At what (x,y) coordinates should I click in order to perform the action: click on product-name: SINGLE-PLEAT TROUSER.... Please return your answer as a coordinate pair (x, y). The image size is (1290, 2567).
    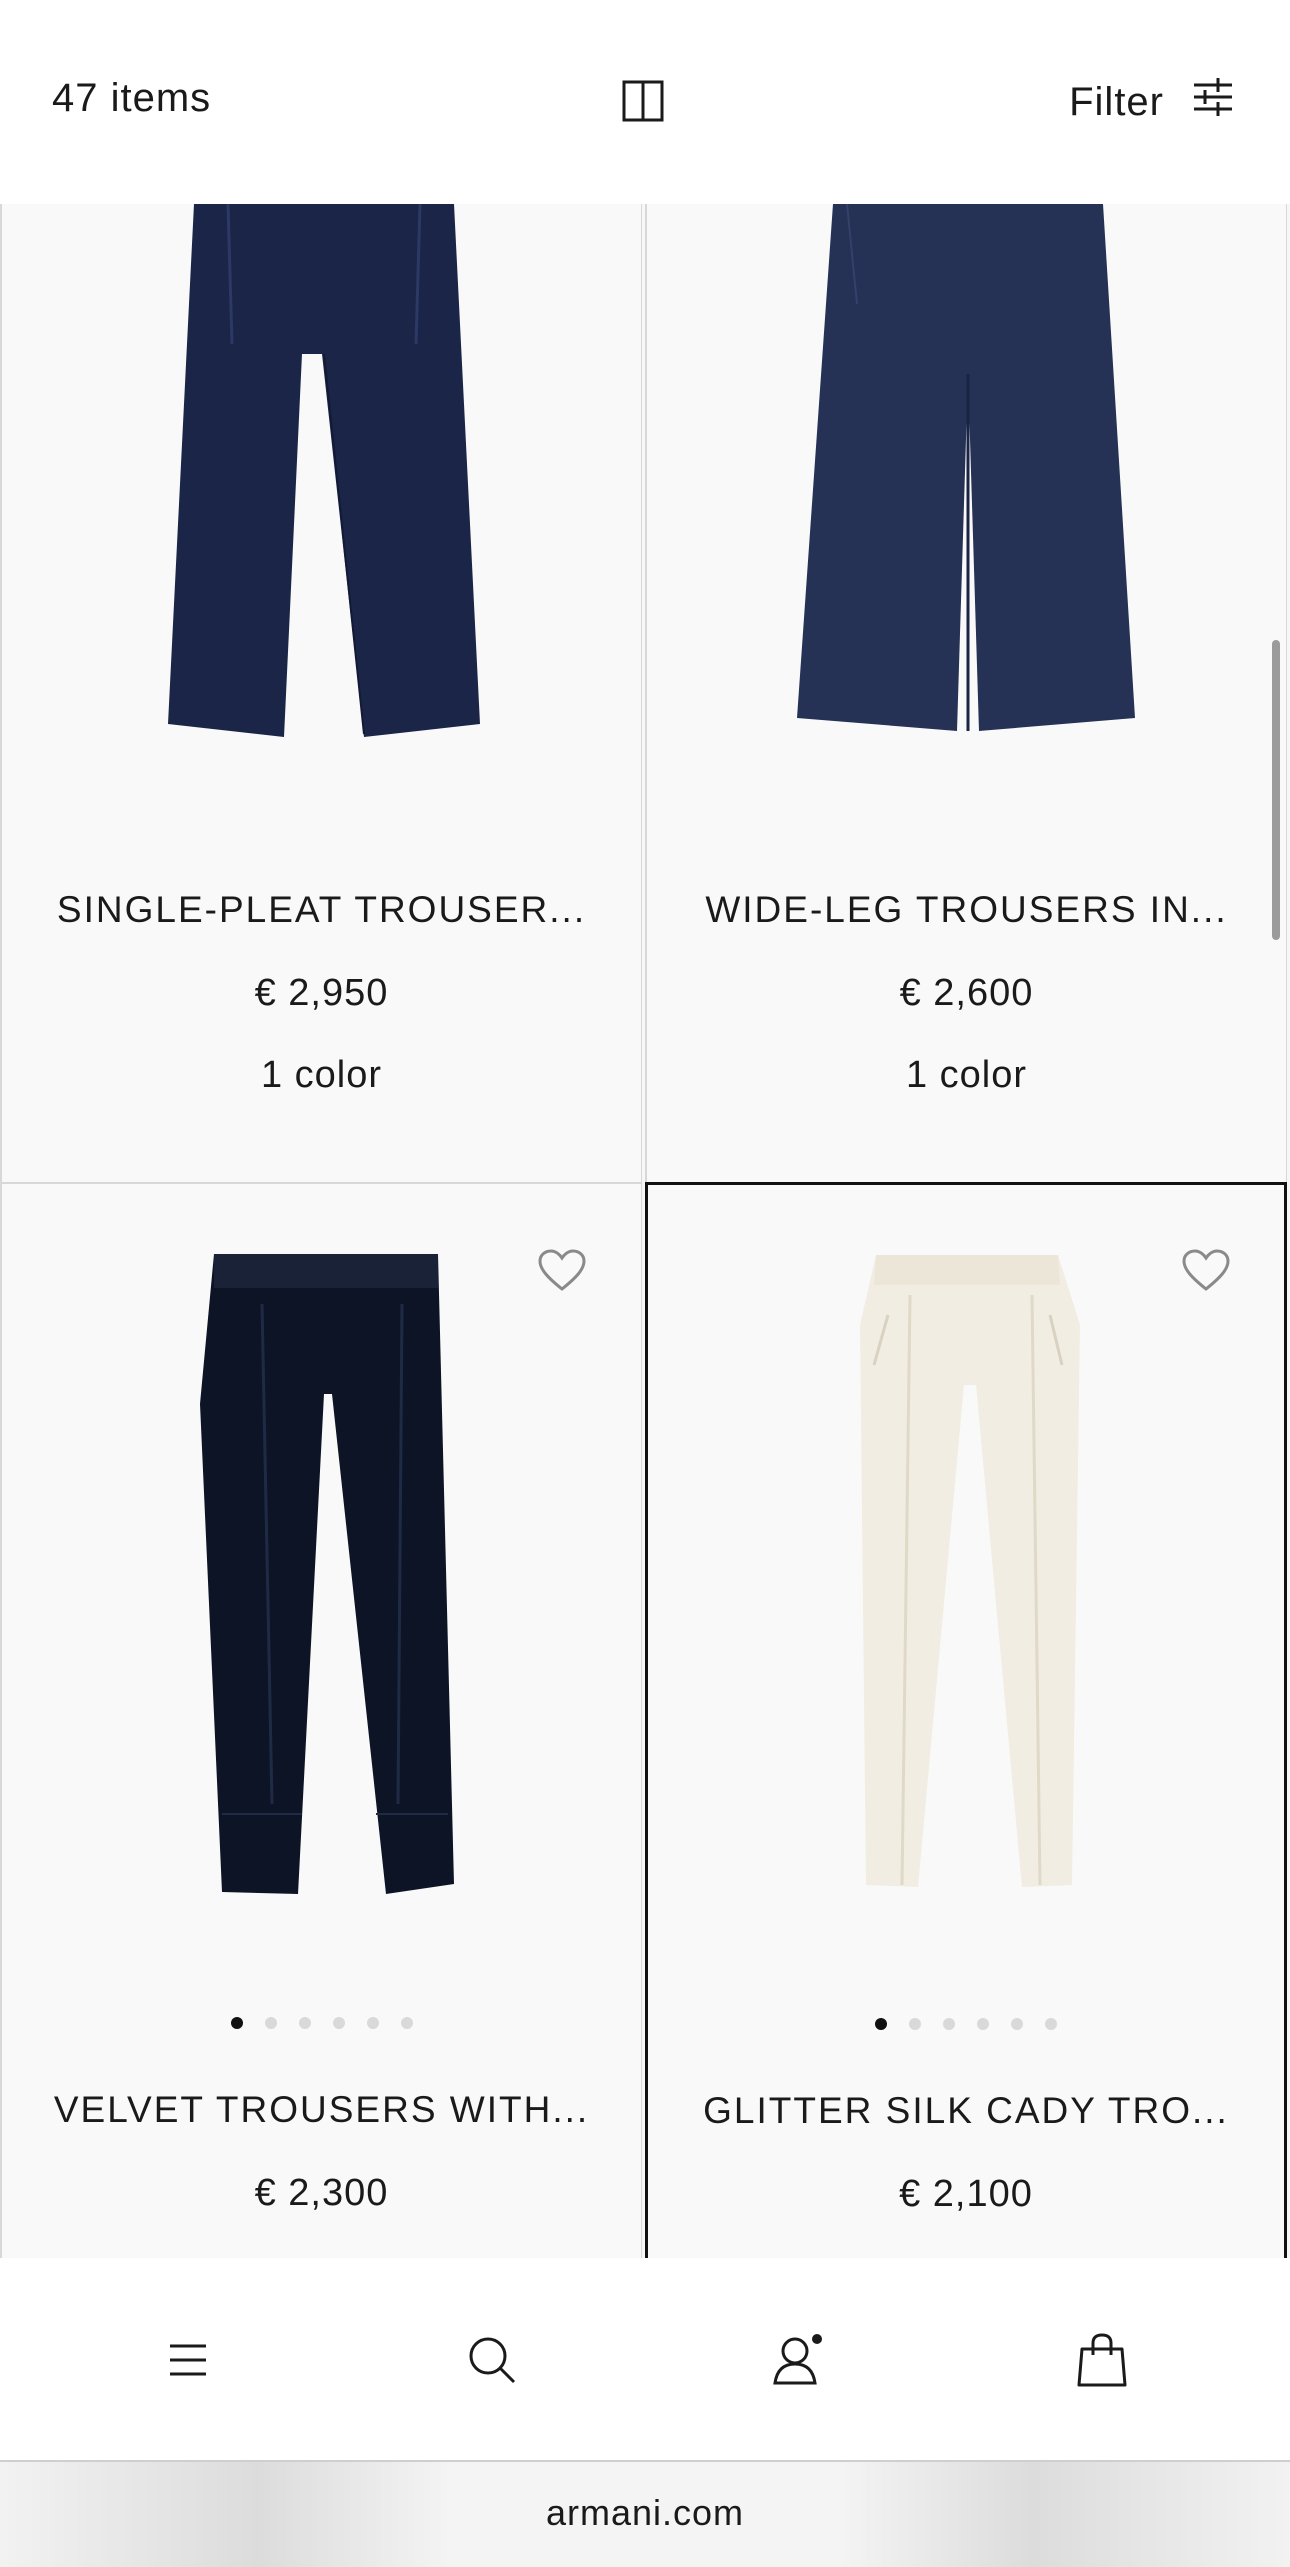
    Looking at the image, I should click on (321, 910).